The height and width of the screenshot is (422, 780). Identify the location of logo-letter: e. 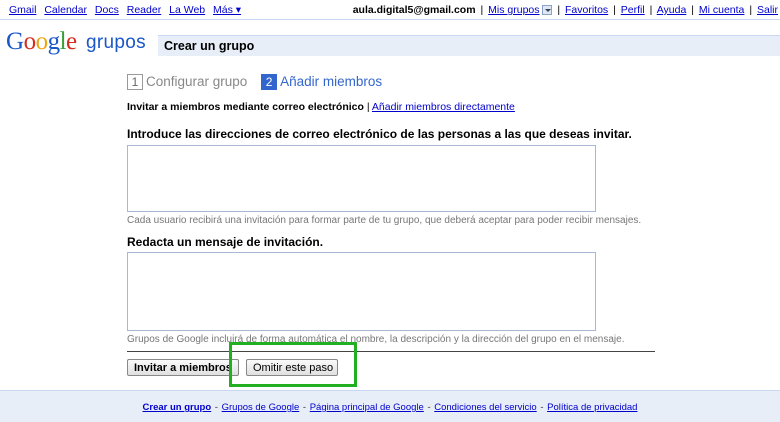
(71, 41).